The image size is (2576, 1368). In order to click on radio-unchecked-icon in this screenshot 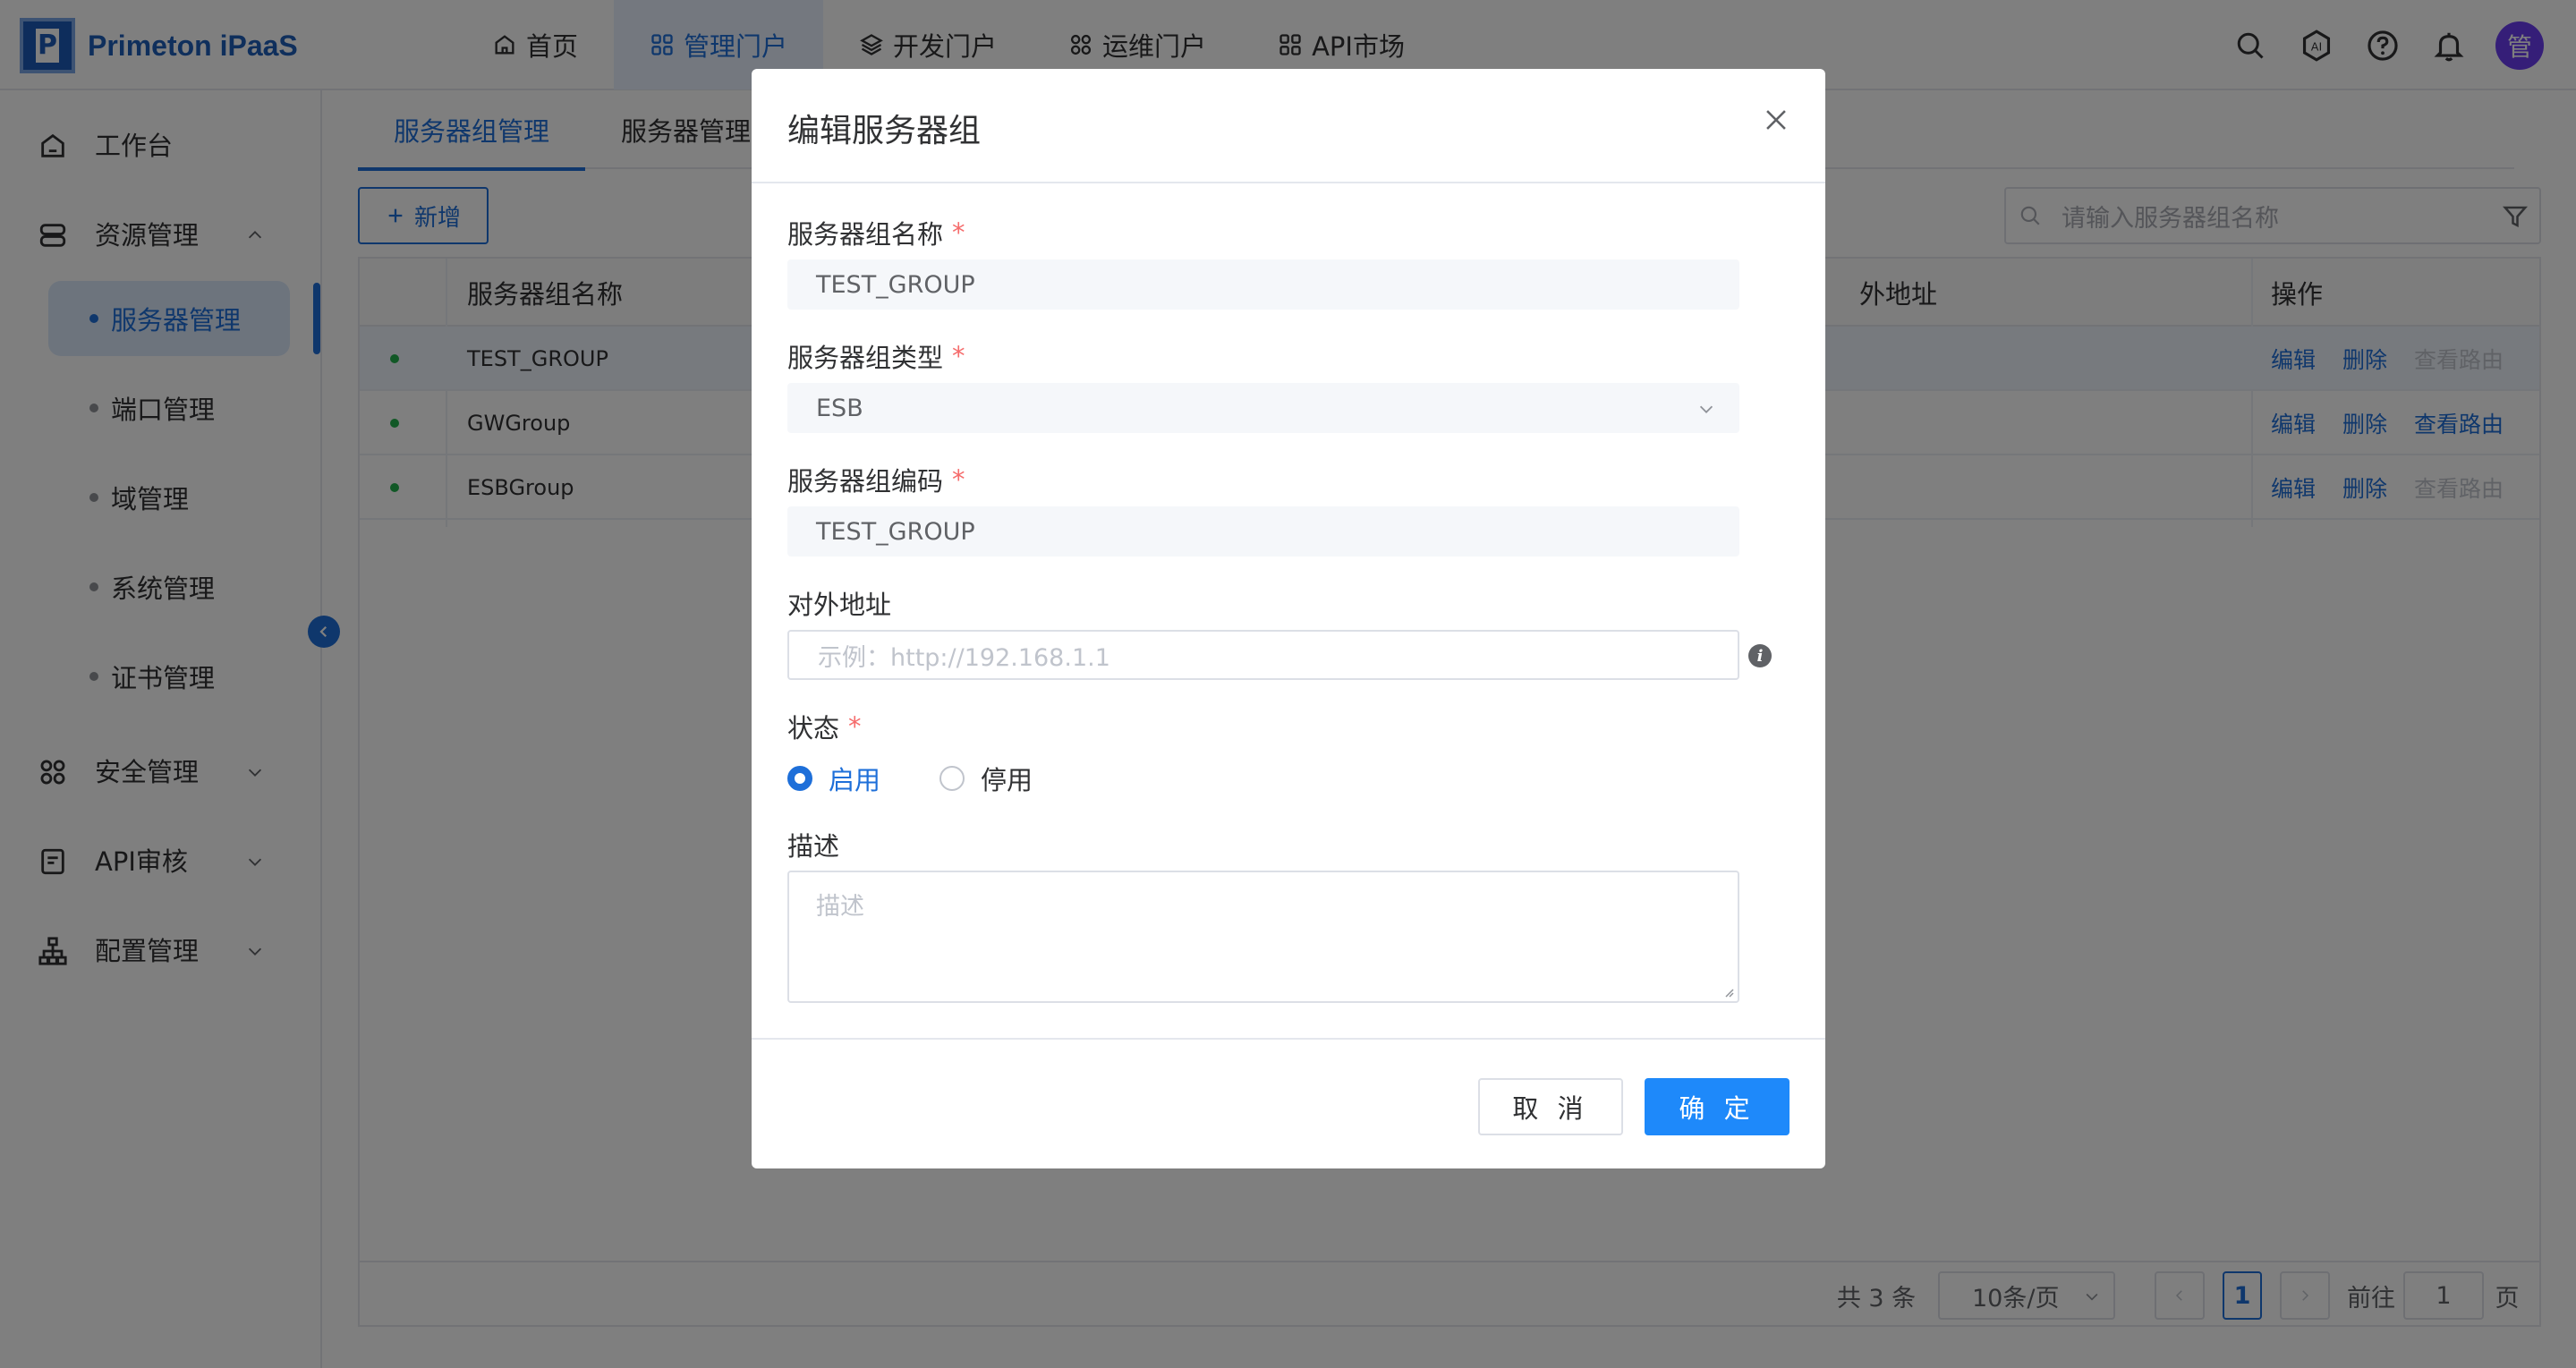, I will do `click(952, 778)`.